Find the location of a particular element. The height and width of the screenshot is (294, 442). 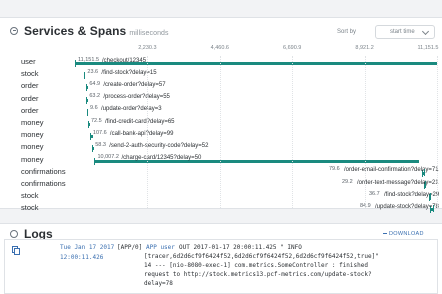

span-endpoint: /checkout/12345 is located at coordinates (124, 60).